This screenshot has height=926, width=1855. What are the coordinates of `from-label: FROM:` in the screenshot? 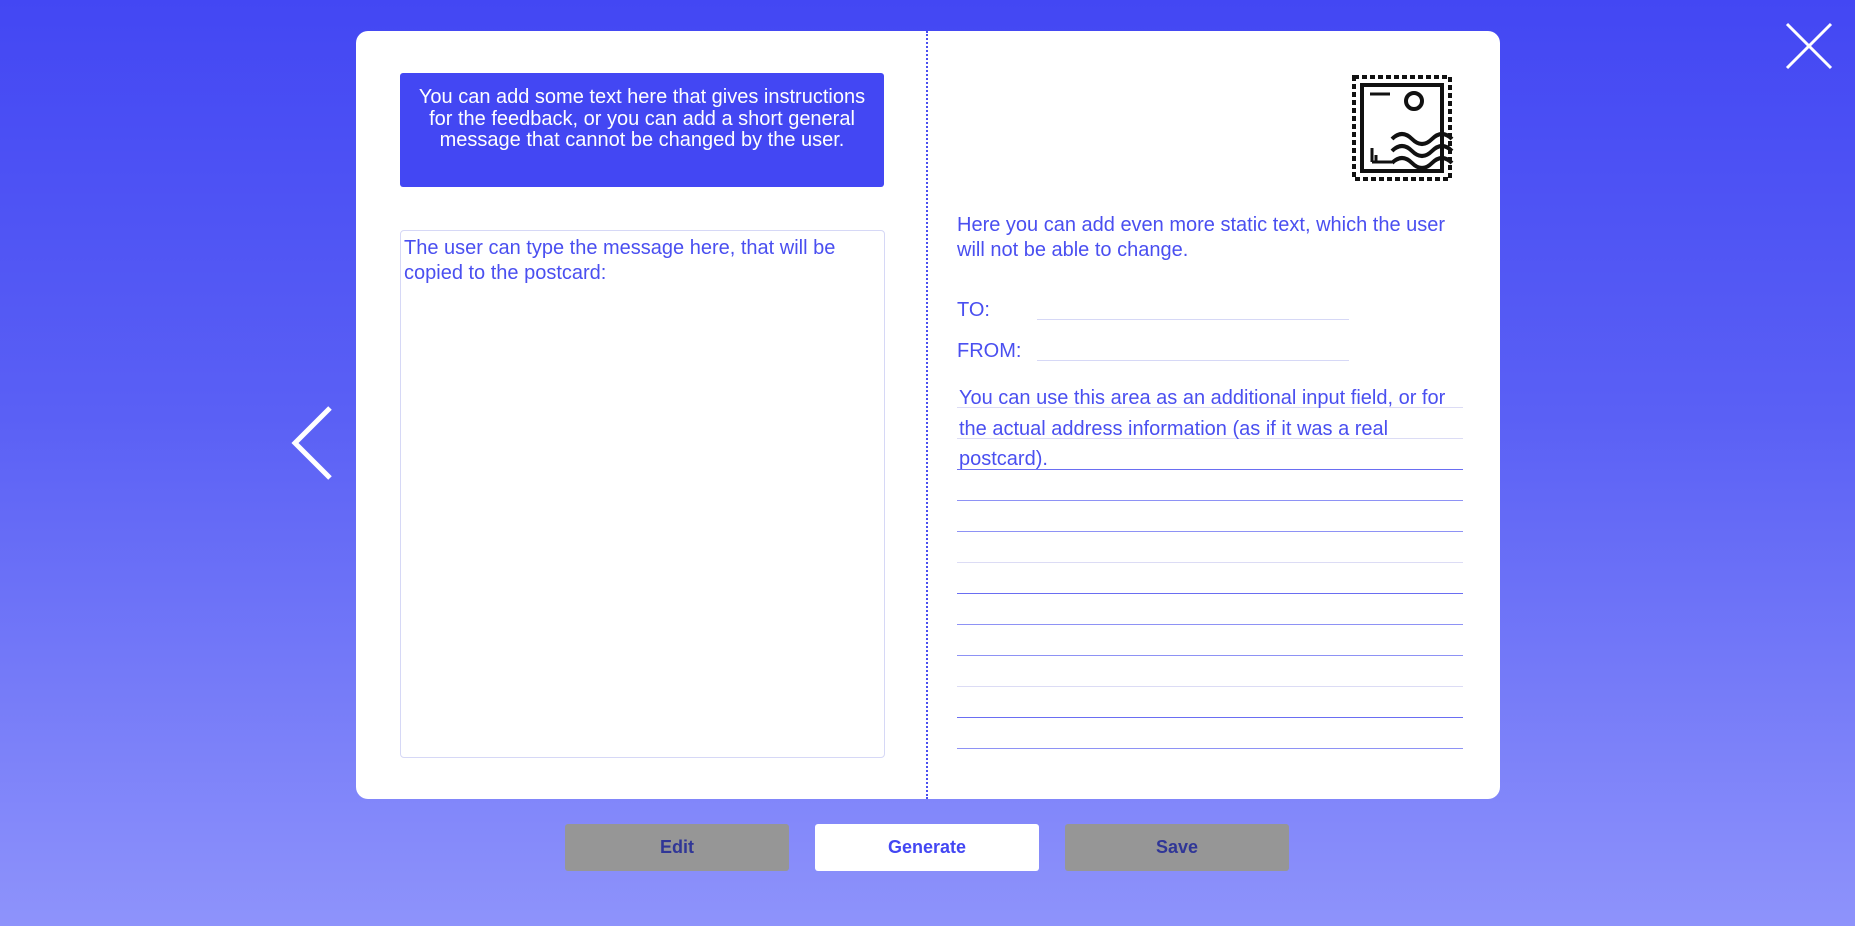 It's located at (989, 351).